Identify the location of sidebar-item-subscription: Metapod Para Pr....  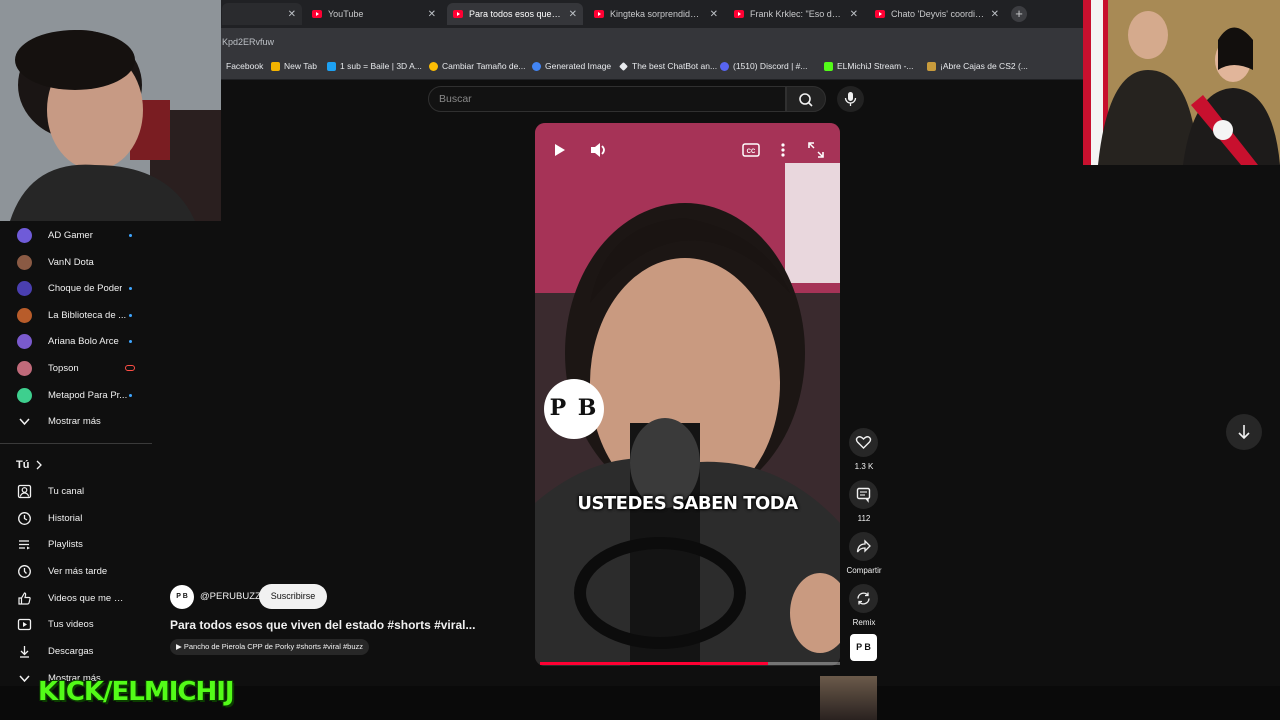
(76, 395).